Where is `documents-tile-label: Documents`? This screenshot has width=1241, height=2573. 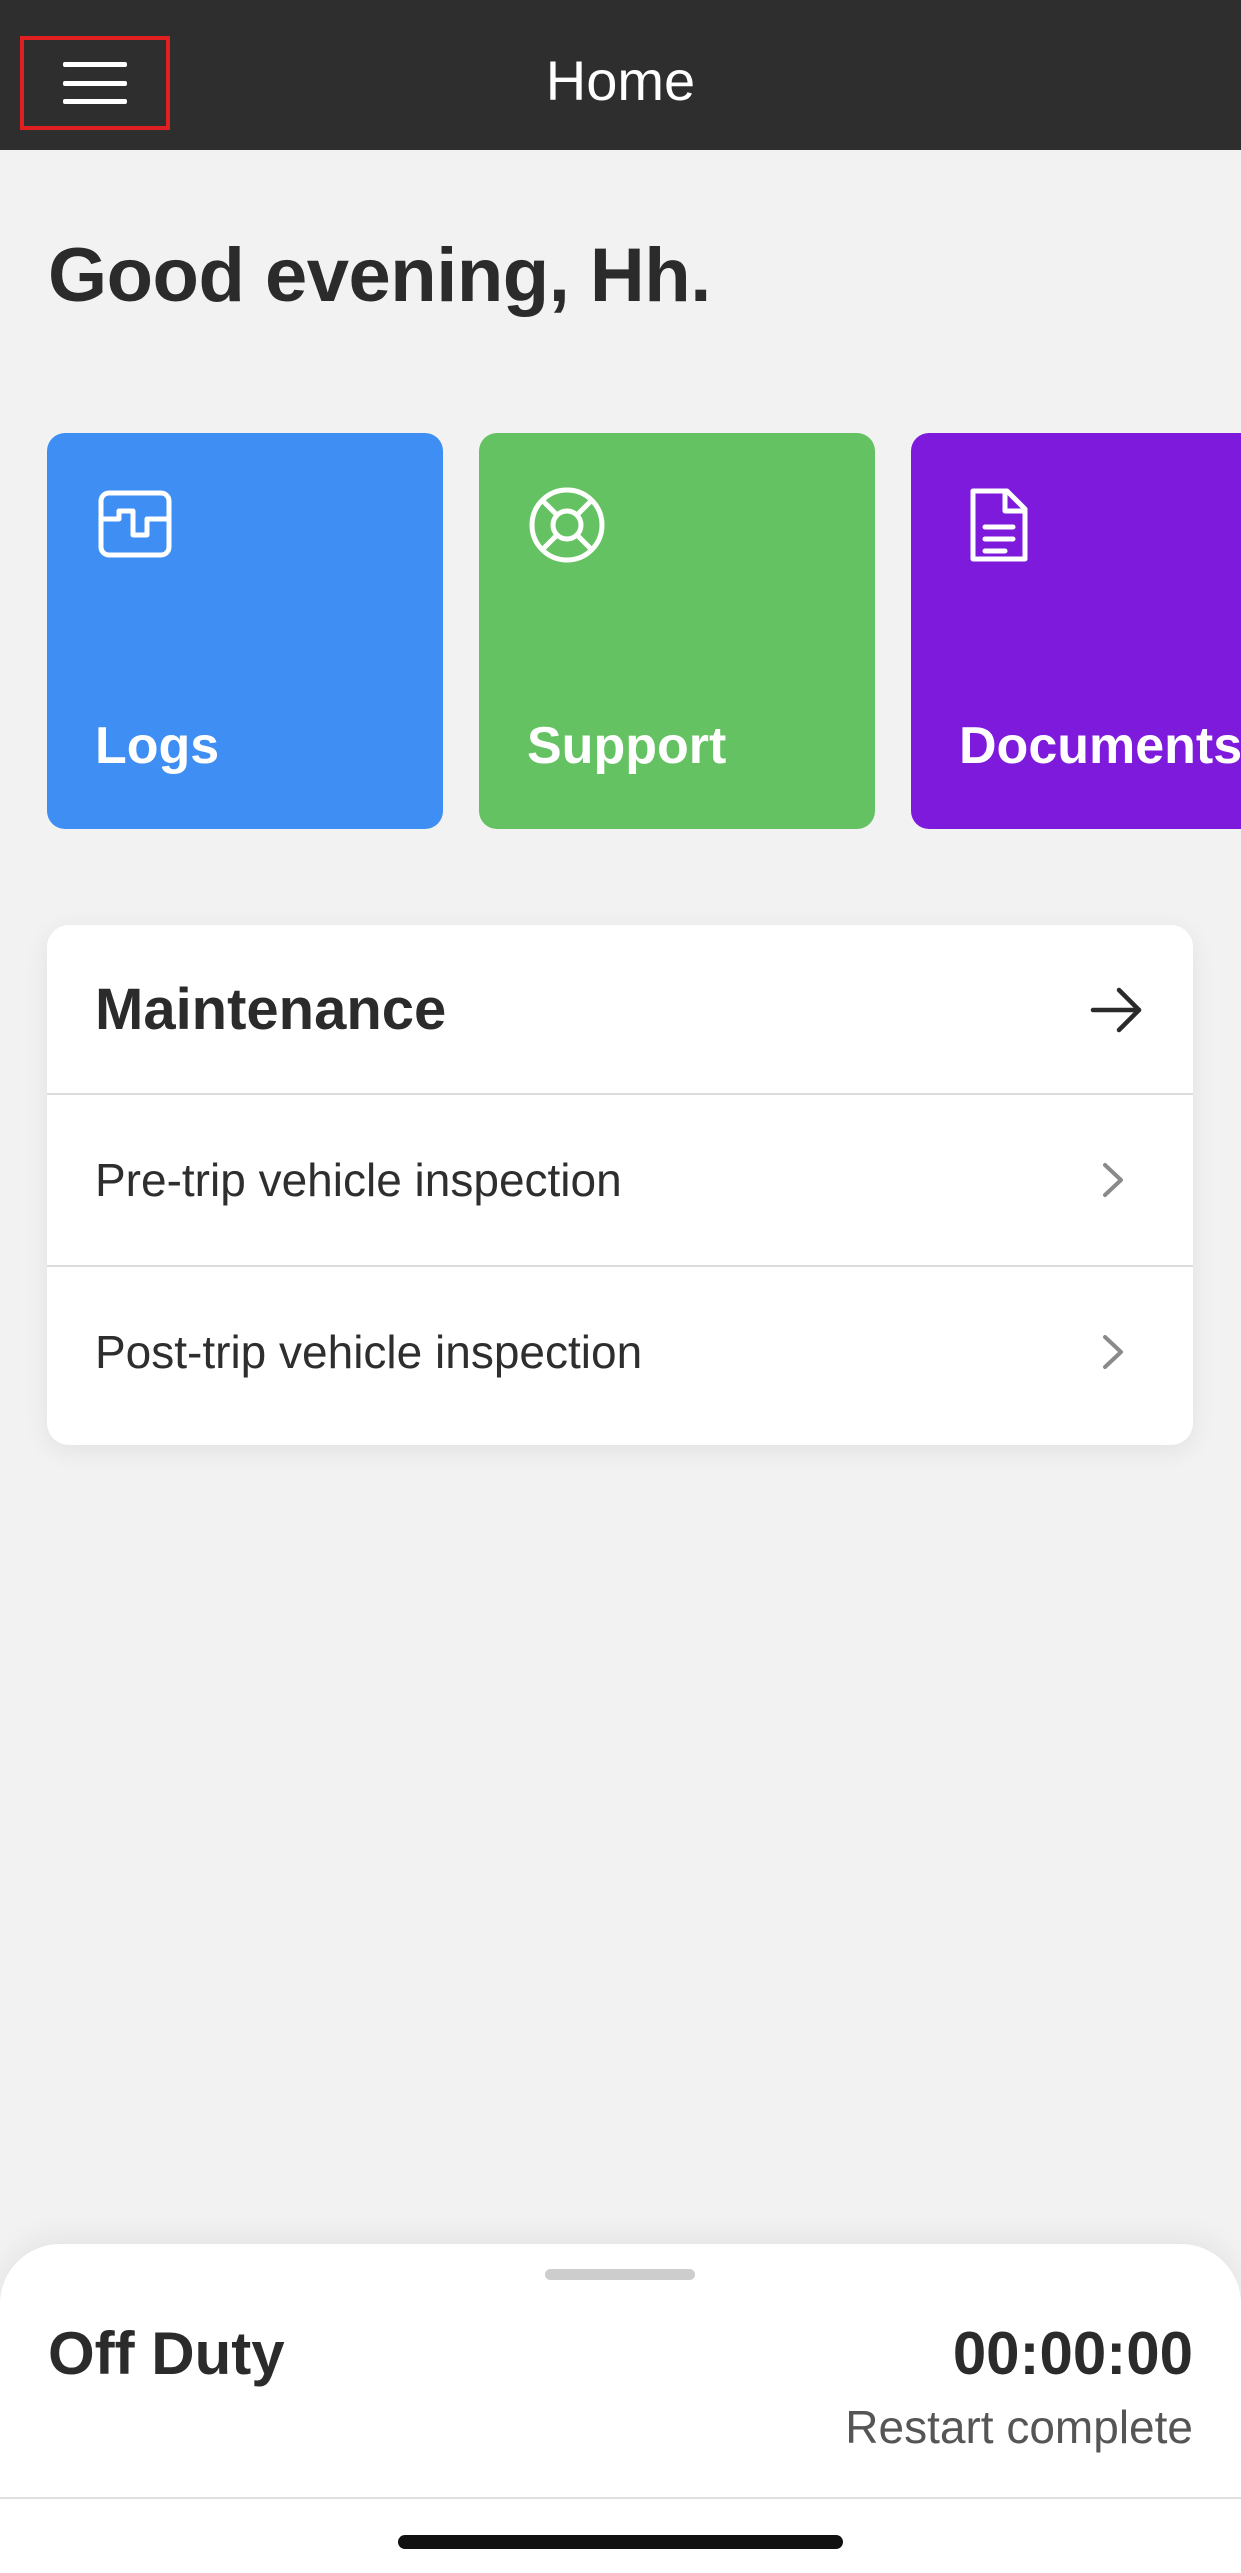
documents-tile-label: Documents is located at coordinates (1100, 746).